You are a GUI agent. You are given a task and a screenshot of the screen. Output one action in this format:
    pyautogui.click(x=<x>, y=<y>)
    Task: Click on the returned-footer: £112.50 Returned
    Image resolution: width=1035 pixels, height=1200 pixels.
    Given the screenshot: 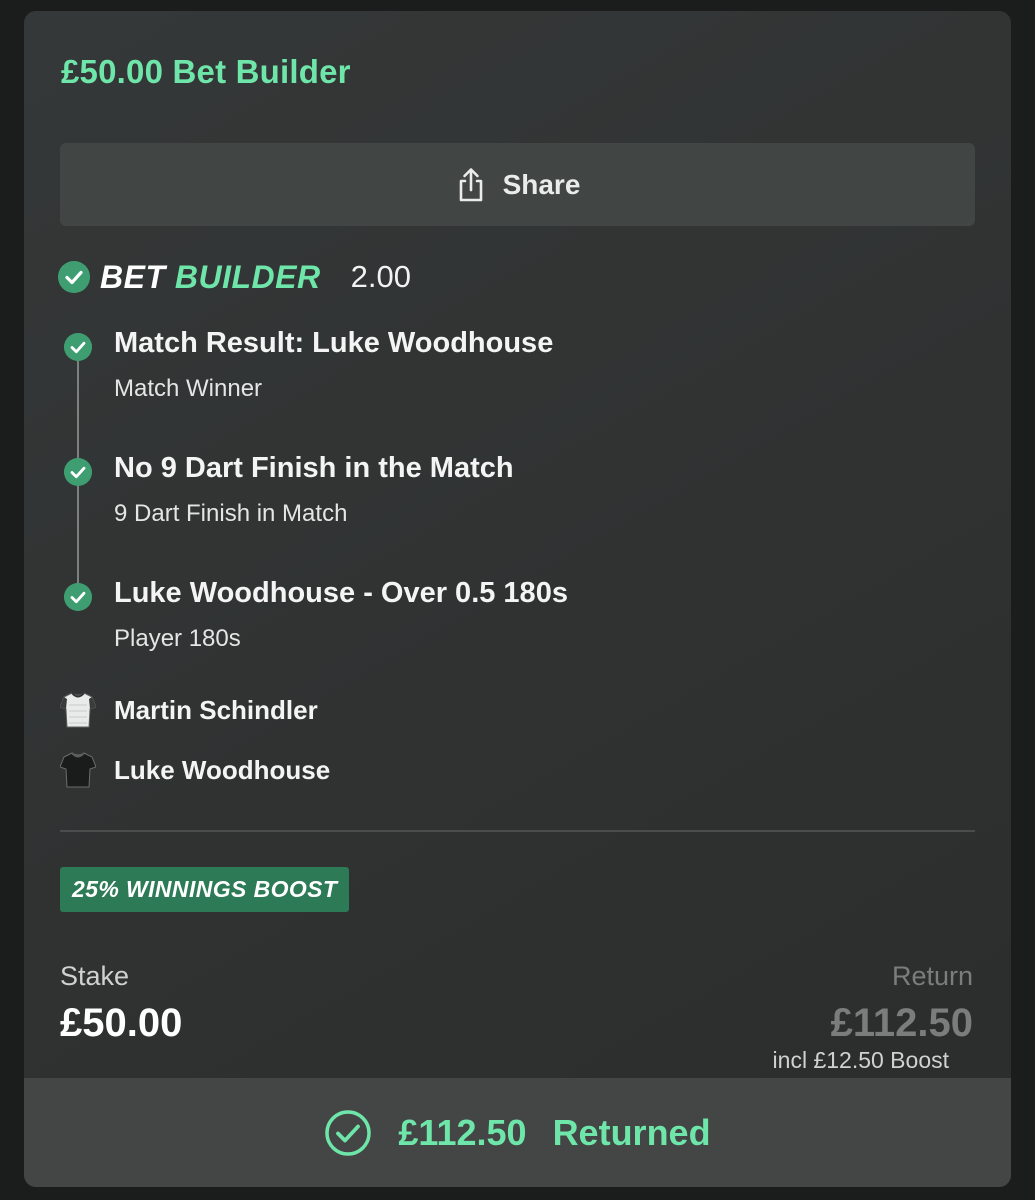 What is the action you would take?
    pyautogui.click(x=517, y=1132)
    